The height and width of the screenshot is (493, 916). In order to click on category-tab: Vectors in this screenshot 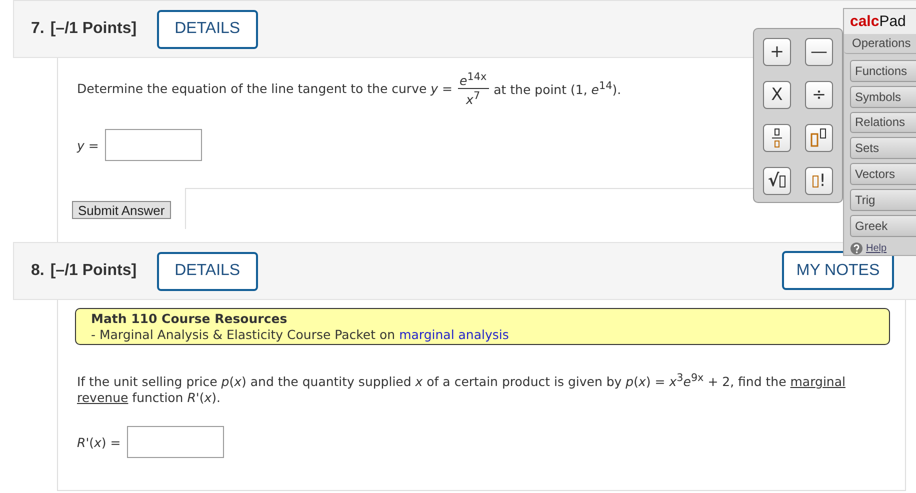, I will do `click(883, 174)`.